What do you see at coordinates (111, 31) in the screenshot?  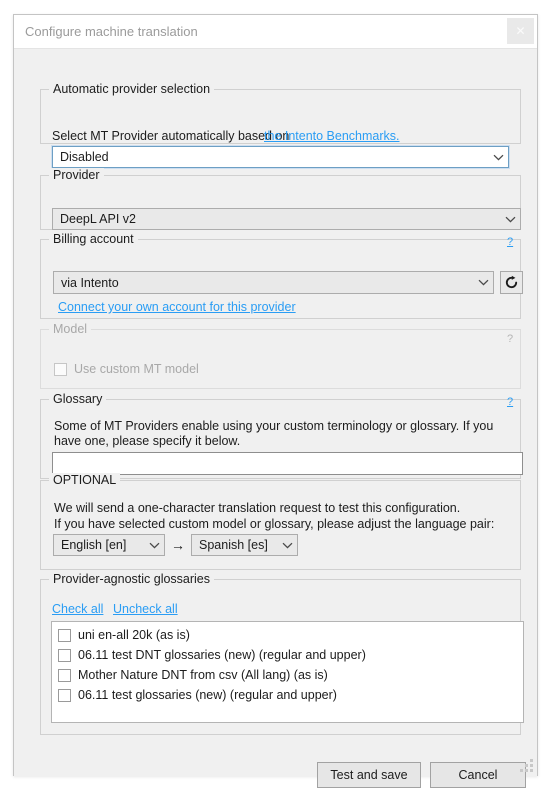 I see `window-title: Configure machine translation` at bounding box center [111, 31].